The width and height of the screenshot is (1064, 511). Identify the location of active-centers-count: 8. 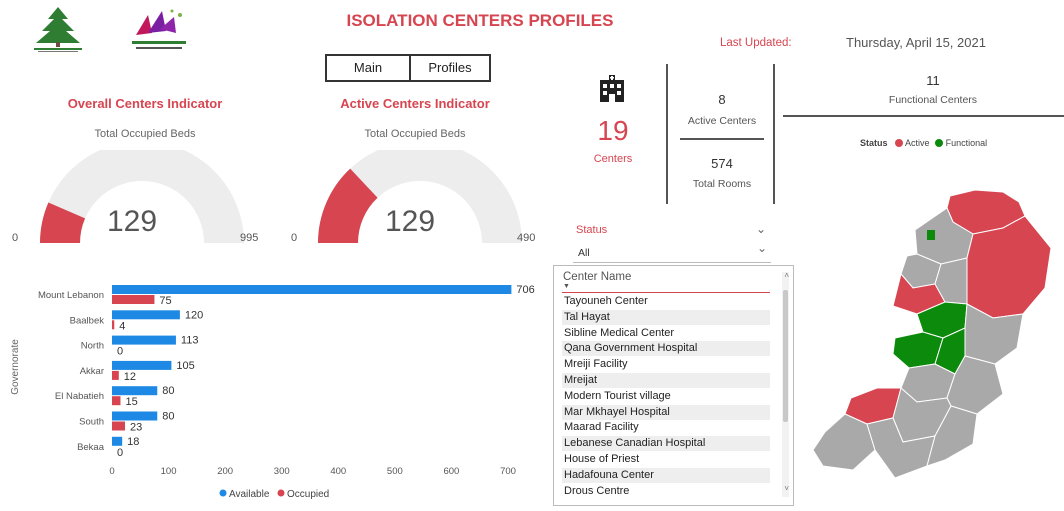
(722, 99).